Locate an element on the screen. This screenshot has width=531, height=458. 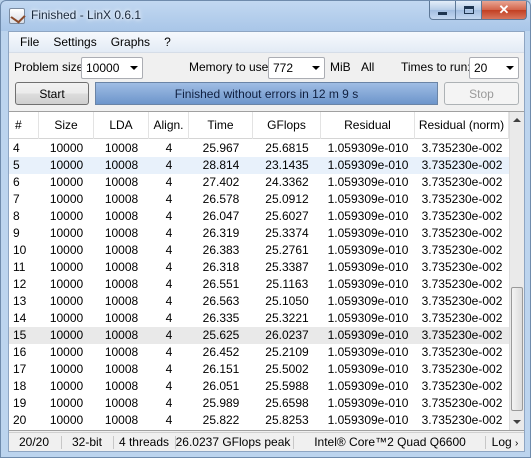
maximize-icon is located at coordinates (468, 10).